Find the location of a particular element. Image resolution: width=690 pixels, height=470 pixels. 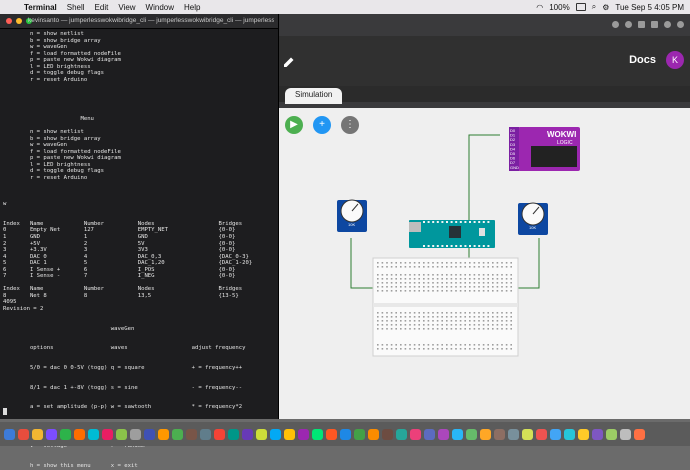

menu-app-name: Terminal is located at coordinates (40, 7).